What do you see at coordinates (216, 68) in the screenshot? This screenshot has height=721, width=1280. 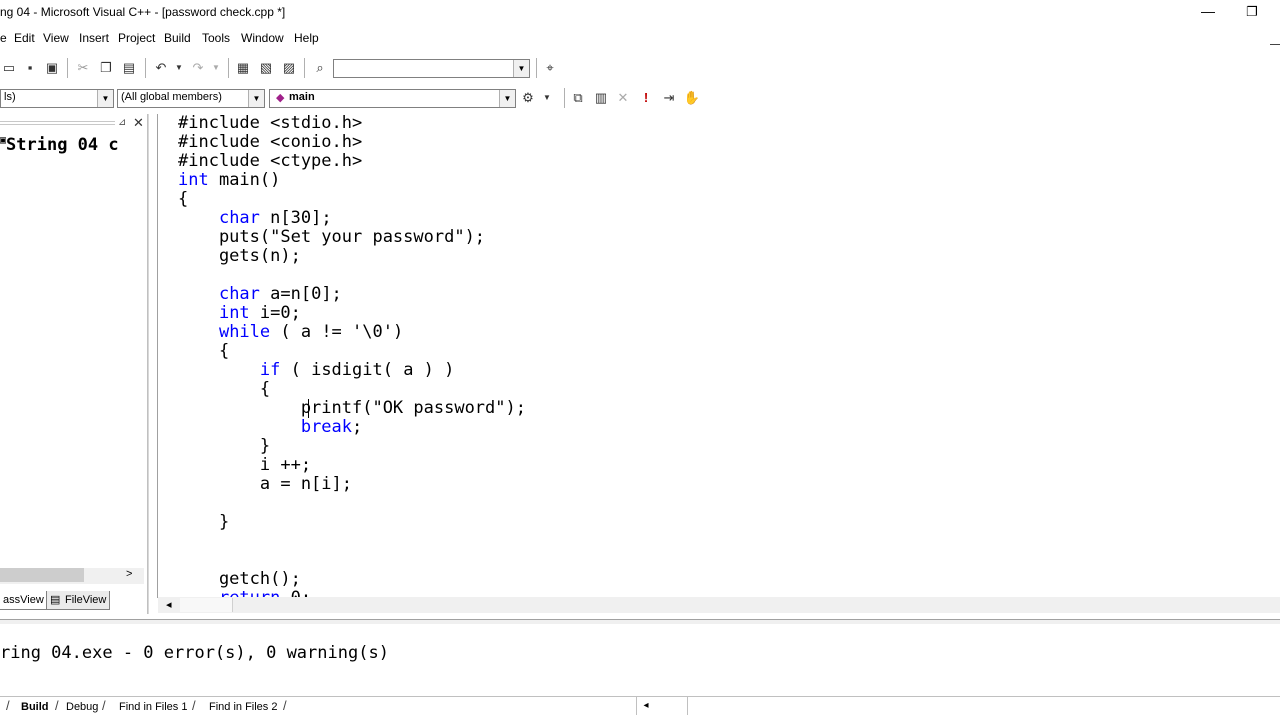 I see `redo-dropdown-icon: ▼` at bounding box center [216, 68].